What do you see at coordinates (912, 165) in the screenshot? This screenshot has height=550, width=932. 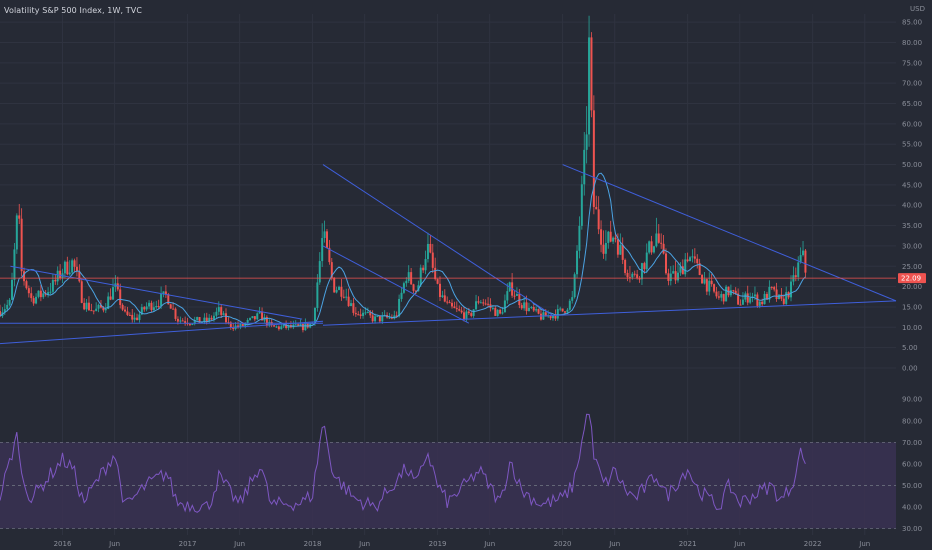 I see `price-axis-tick-label: 50.00` at bounding box center [912, 165].